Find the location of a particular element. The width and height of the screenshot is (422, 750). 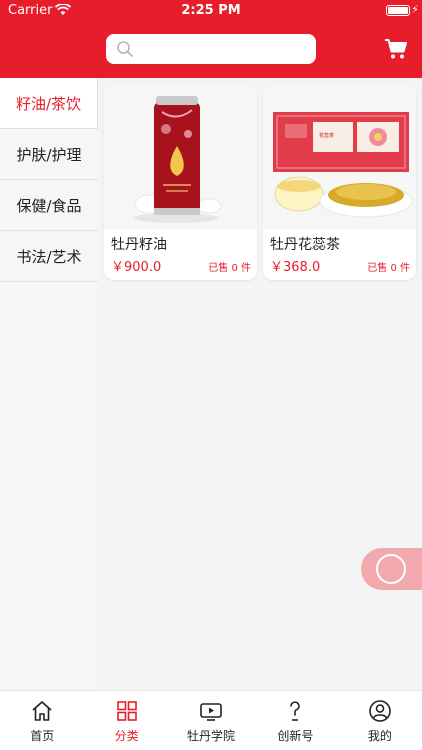

status-time: 2:25 PM is located at coordinates (211, 10).